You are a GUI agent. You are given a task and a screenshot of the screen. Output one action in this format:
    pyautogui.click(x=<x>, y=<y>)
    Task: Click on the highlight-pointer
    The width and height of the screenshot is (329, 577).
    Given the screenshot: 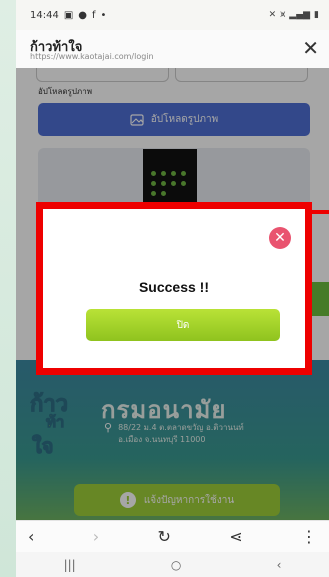 What is the action you would take?
    pyautogui.click(x=320, y=212)
    